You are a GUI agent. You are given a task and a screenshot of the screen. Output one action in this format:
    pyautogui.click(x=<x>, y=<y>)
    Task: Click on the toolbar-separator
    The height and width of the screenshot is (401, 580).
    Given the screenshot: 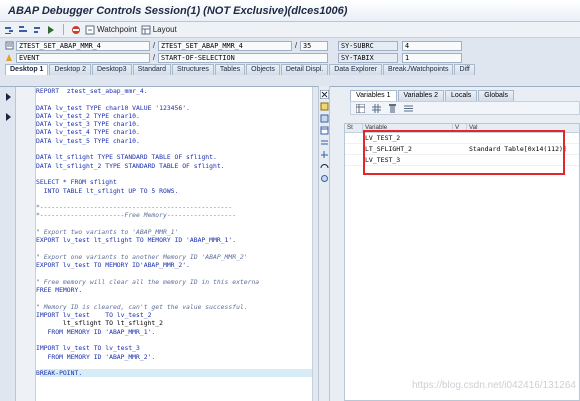 What is the action you would take?
    pyautogui.click(x=63, y=29)
    